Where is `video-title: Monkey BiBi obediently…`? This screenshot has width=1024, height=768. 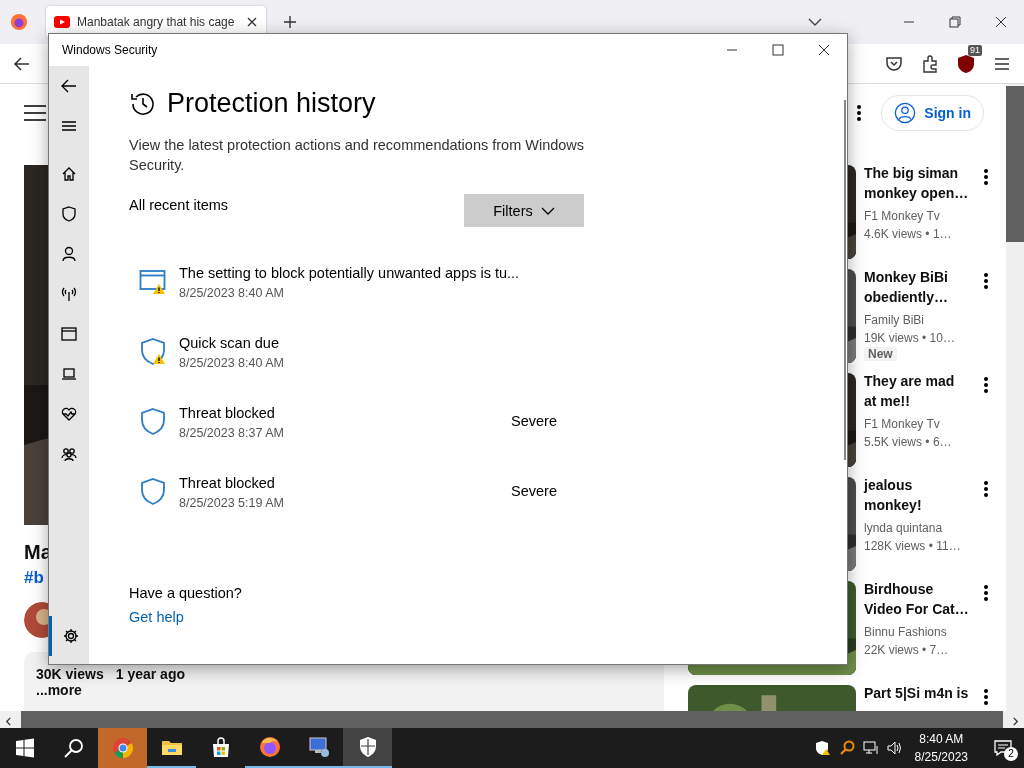
video-title: Monkey BiBi obediently… is located at coordinates (918, 287).